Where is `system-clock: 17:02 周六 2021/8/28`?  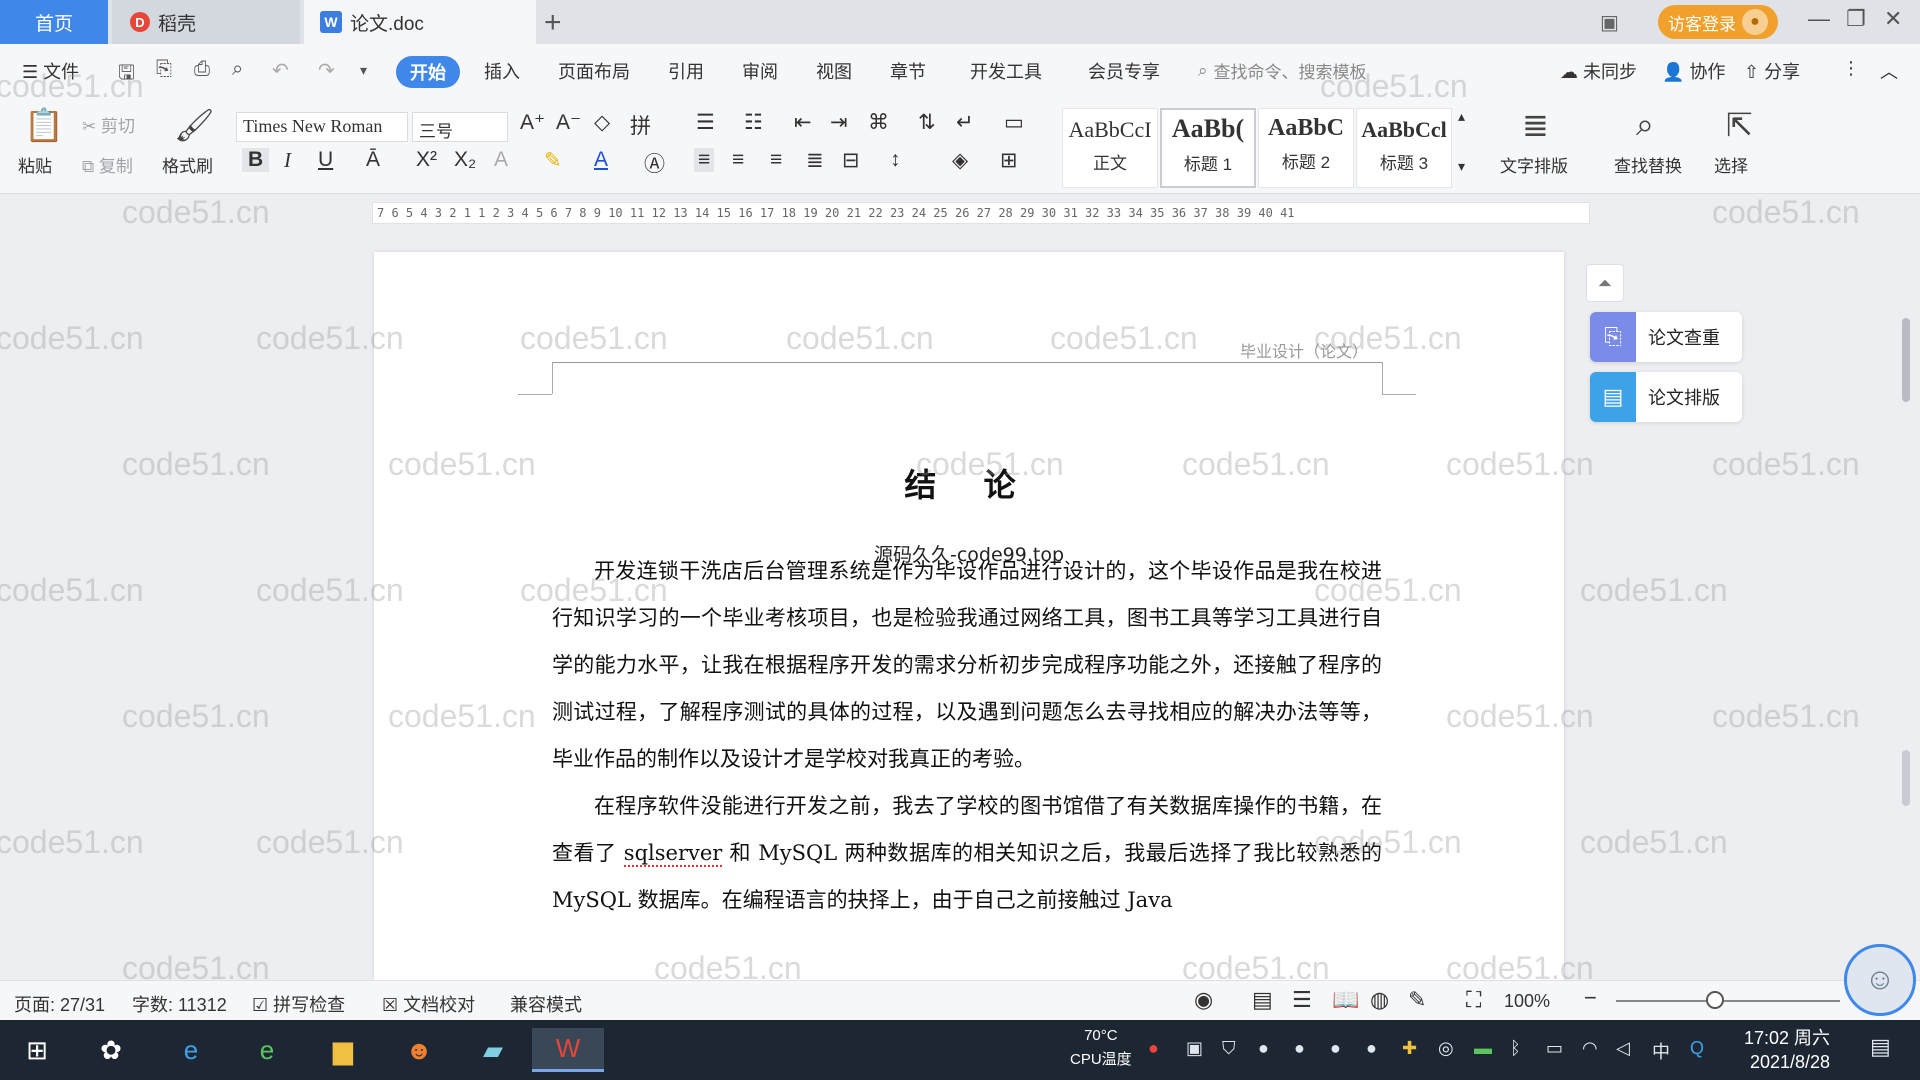 system-clock: 17:02 周六 2021/8/28 is located at coordinates (1787, 1050).